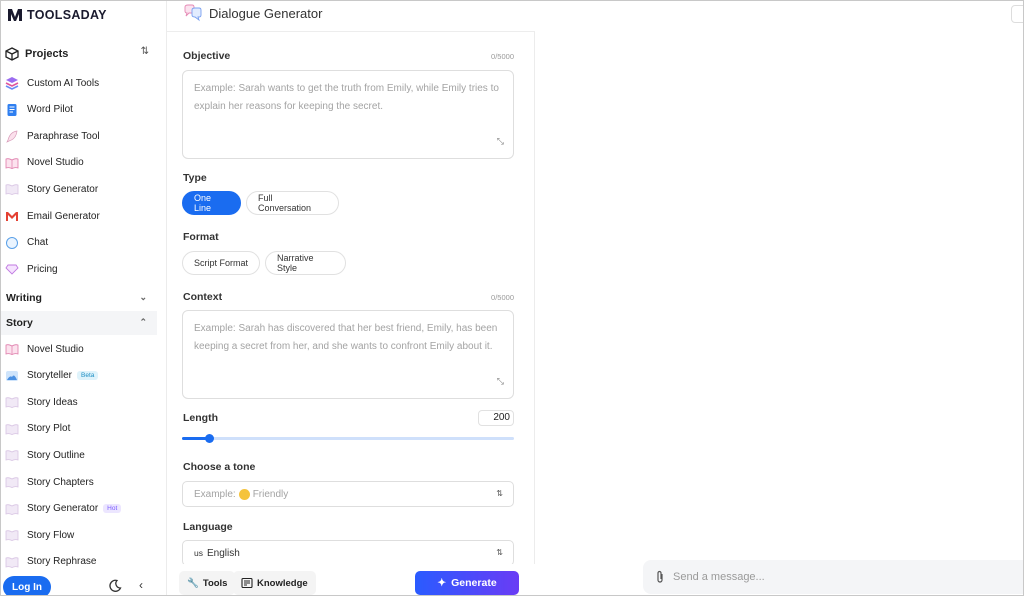 The height and width of the screenshot is (596, 1024). I want to click on objective-label: Objective, so click(207, 56).